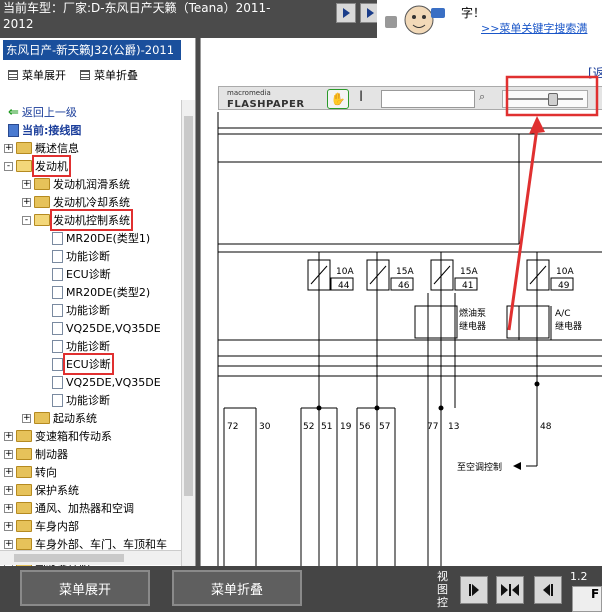  I want to click on prev-page-button, so click(548, 590).